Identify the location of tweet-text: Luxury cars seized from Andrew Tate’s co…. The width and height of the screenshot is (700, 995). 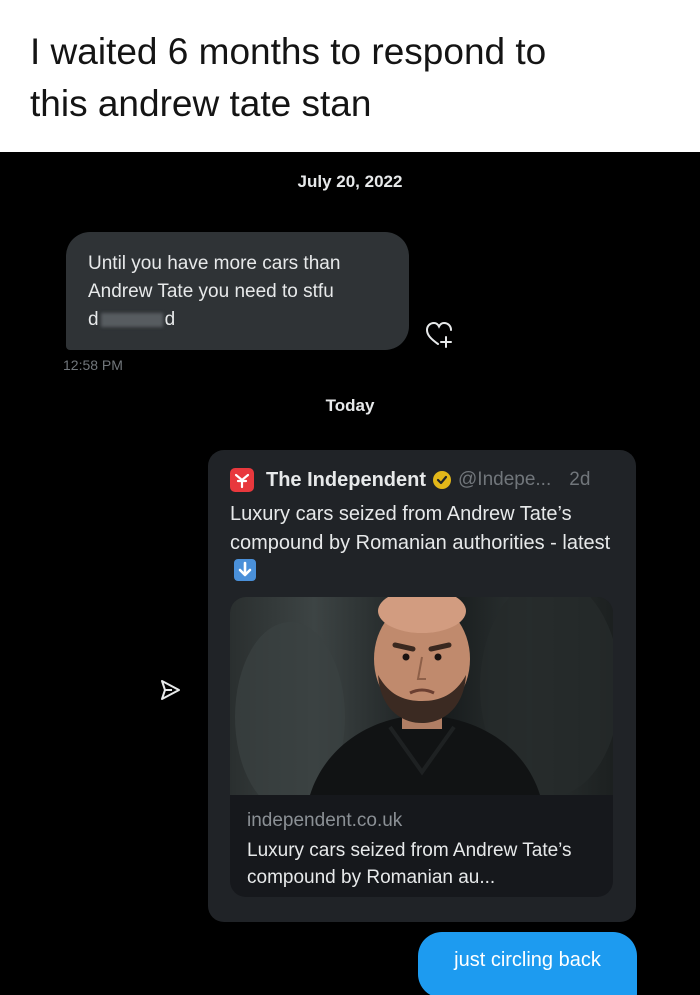
(427, 543).